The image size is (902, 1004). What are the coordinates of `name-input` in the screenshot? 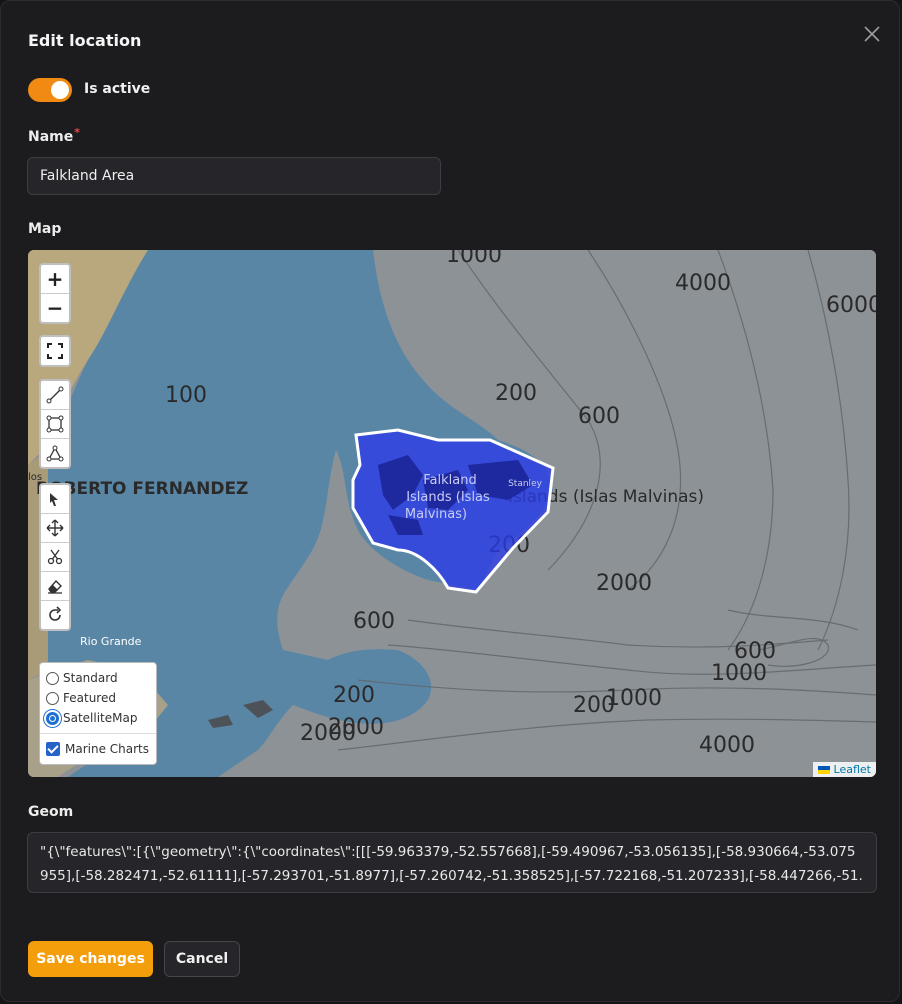 It's located at (234, 176).